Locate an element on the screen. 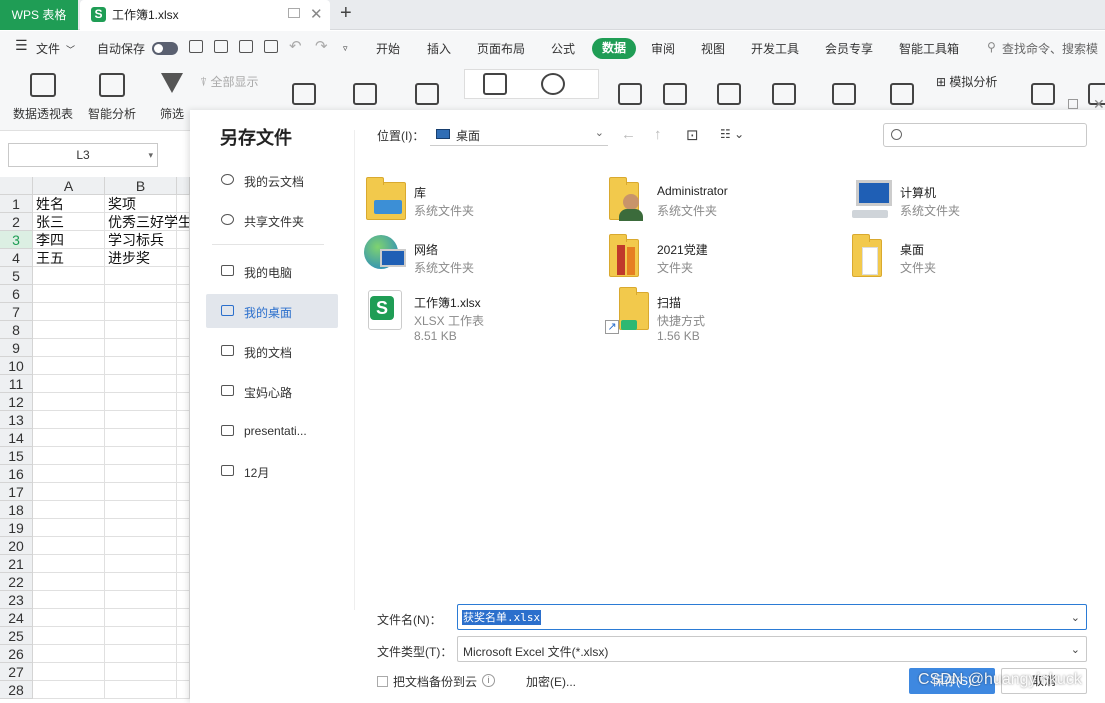 This screenshot has height=703, width=1105. sort-icon is located at coordinates (304, 94).